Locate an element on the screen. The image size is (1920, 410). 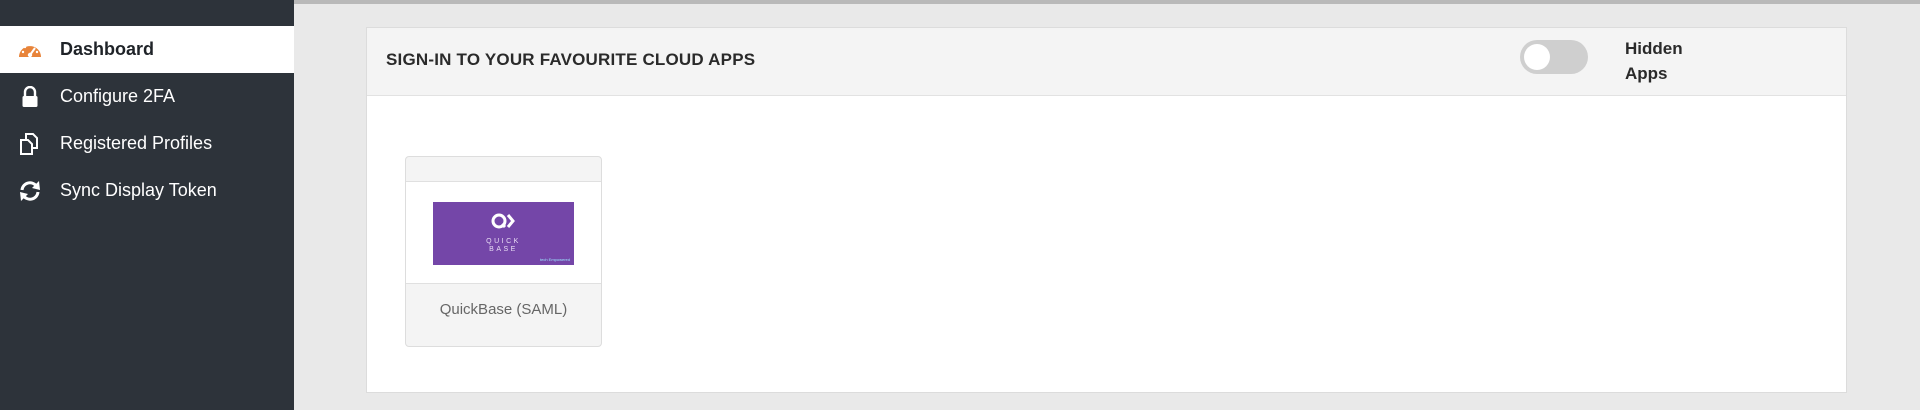
sidebar-item-dashboard: Dashboard is located at coordinates (147, 49).